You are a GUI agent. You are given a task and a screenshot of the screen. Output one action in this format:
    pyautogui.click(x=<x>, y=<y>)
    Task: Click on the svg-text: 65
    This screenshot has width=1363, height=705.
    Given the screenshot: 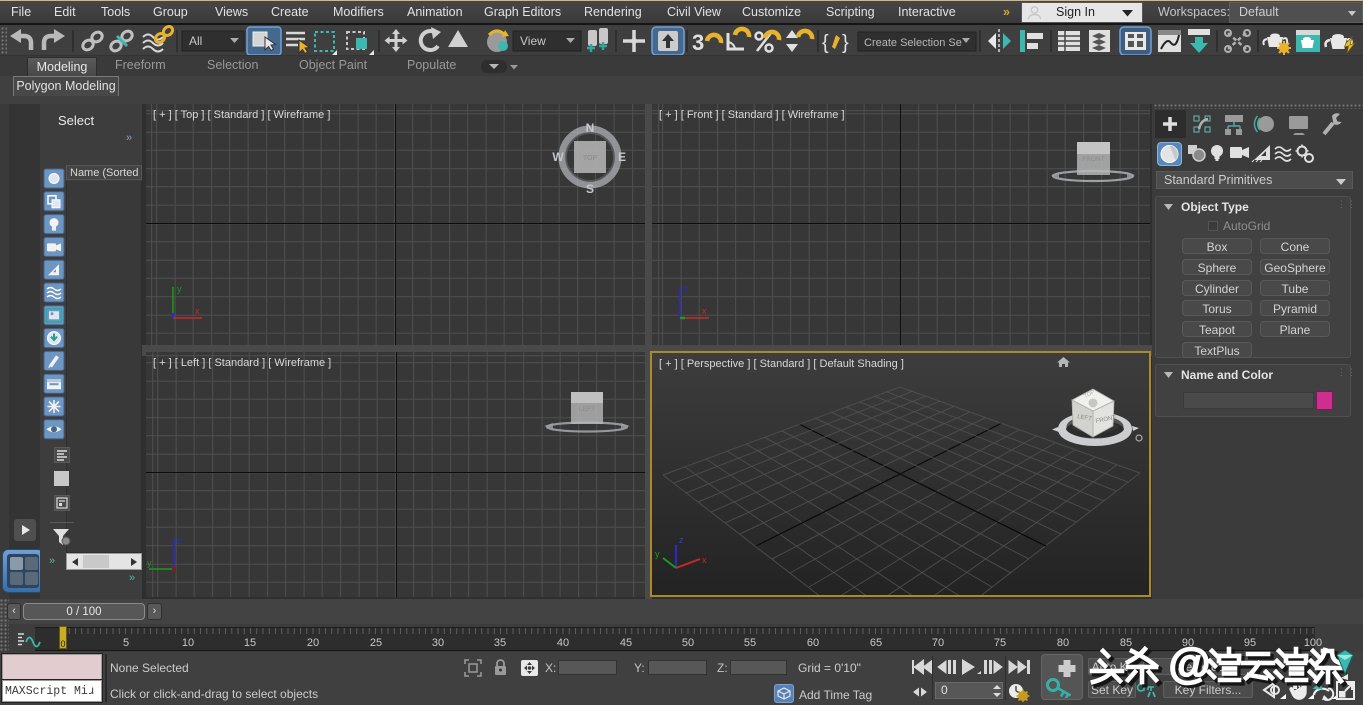 What is the action you would take?
    pyautogui.click(x=876, y=643)
    